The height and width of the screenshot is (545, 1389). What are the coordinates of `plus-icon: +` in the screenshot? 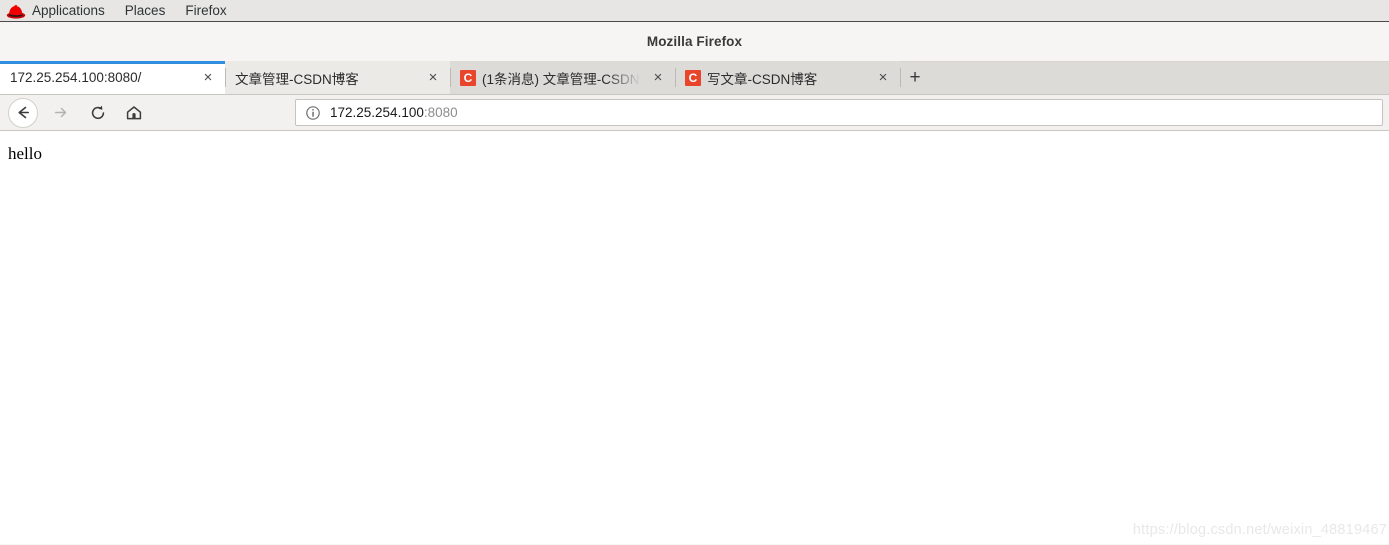 It's located at (915, 77).